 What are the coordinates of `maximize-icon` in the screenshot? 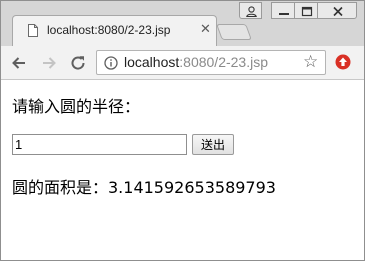 It's located at (307, 11).